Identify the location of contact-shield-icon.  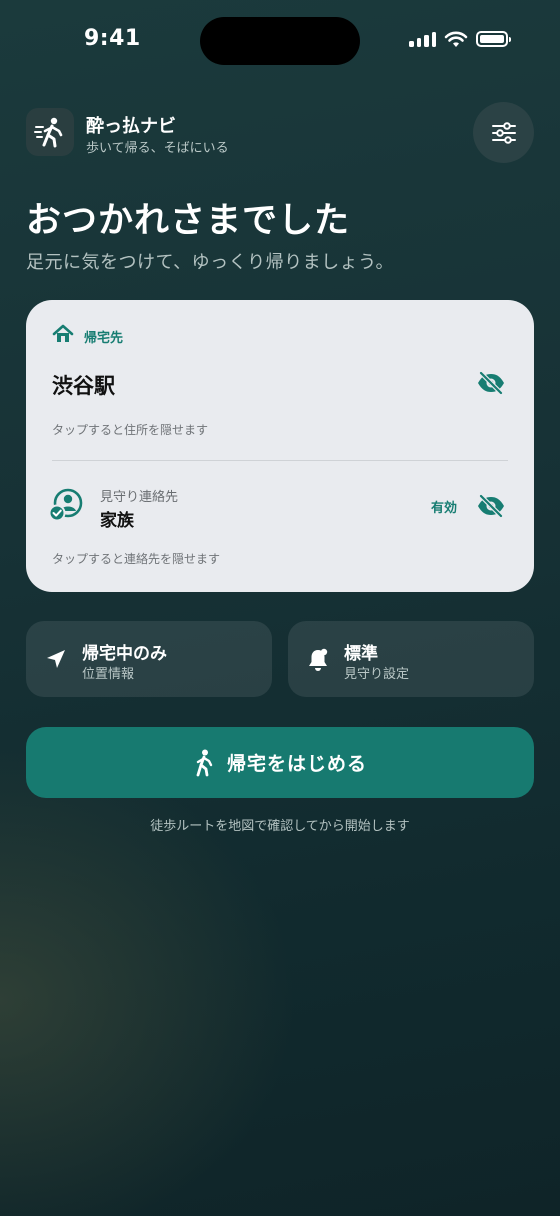
(65, 505).